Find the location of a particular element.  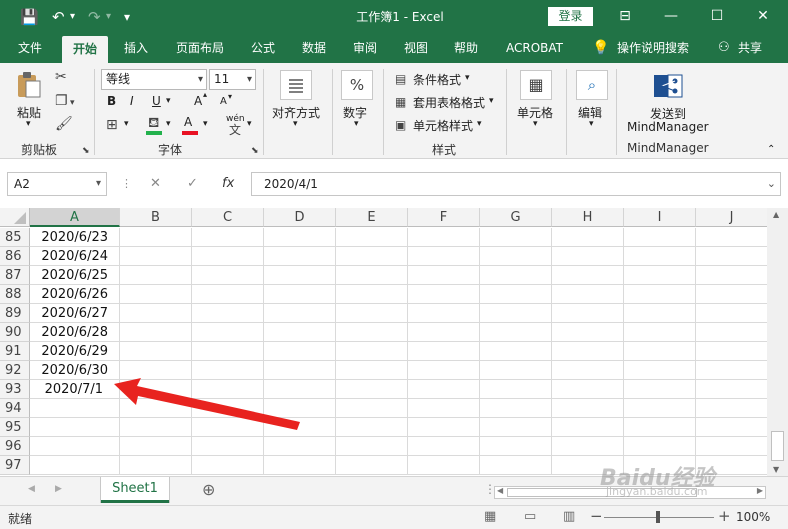

customize-toolbar-icon: ▾ is located at coordinates (127, 17).